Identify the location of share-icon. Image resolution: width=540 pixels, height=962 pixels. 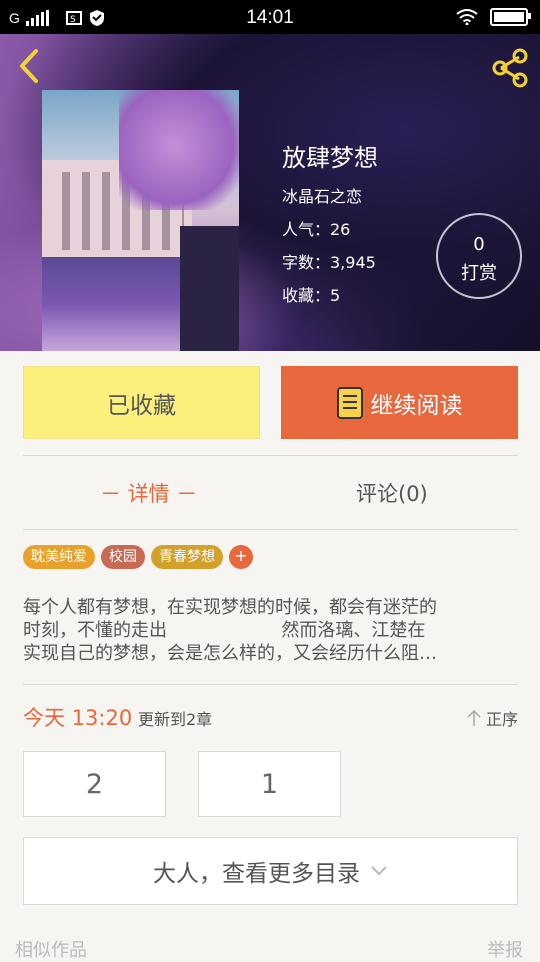
(510, 68).